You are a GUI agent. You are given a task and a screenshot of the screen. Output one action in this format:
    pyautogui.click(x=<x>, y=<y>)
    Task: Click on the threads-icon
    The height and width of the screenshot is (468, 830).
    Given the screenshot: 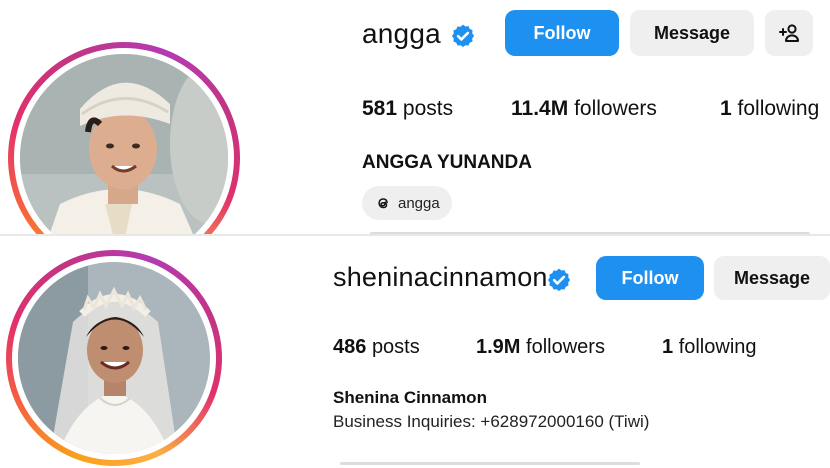 What is the action you would take?
    pyautogui.click(x=383, y=203)
    